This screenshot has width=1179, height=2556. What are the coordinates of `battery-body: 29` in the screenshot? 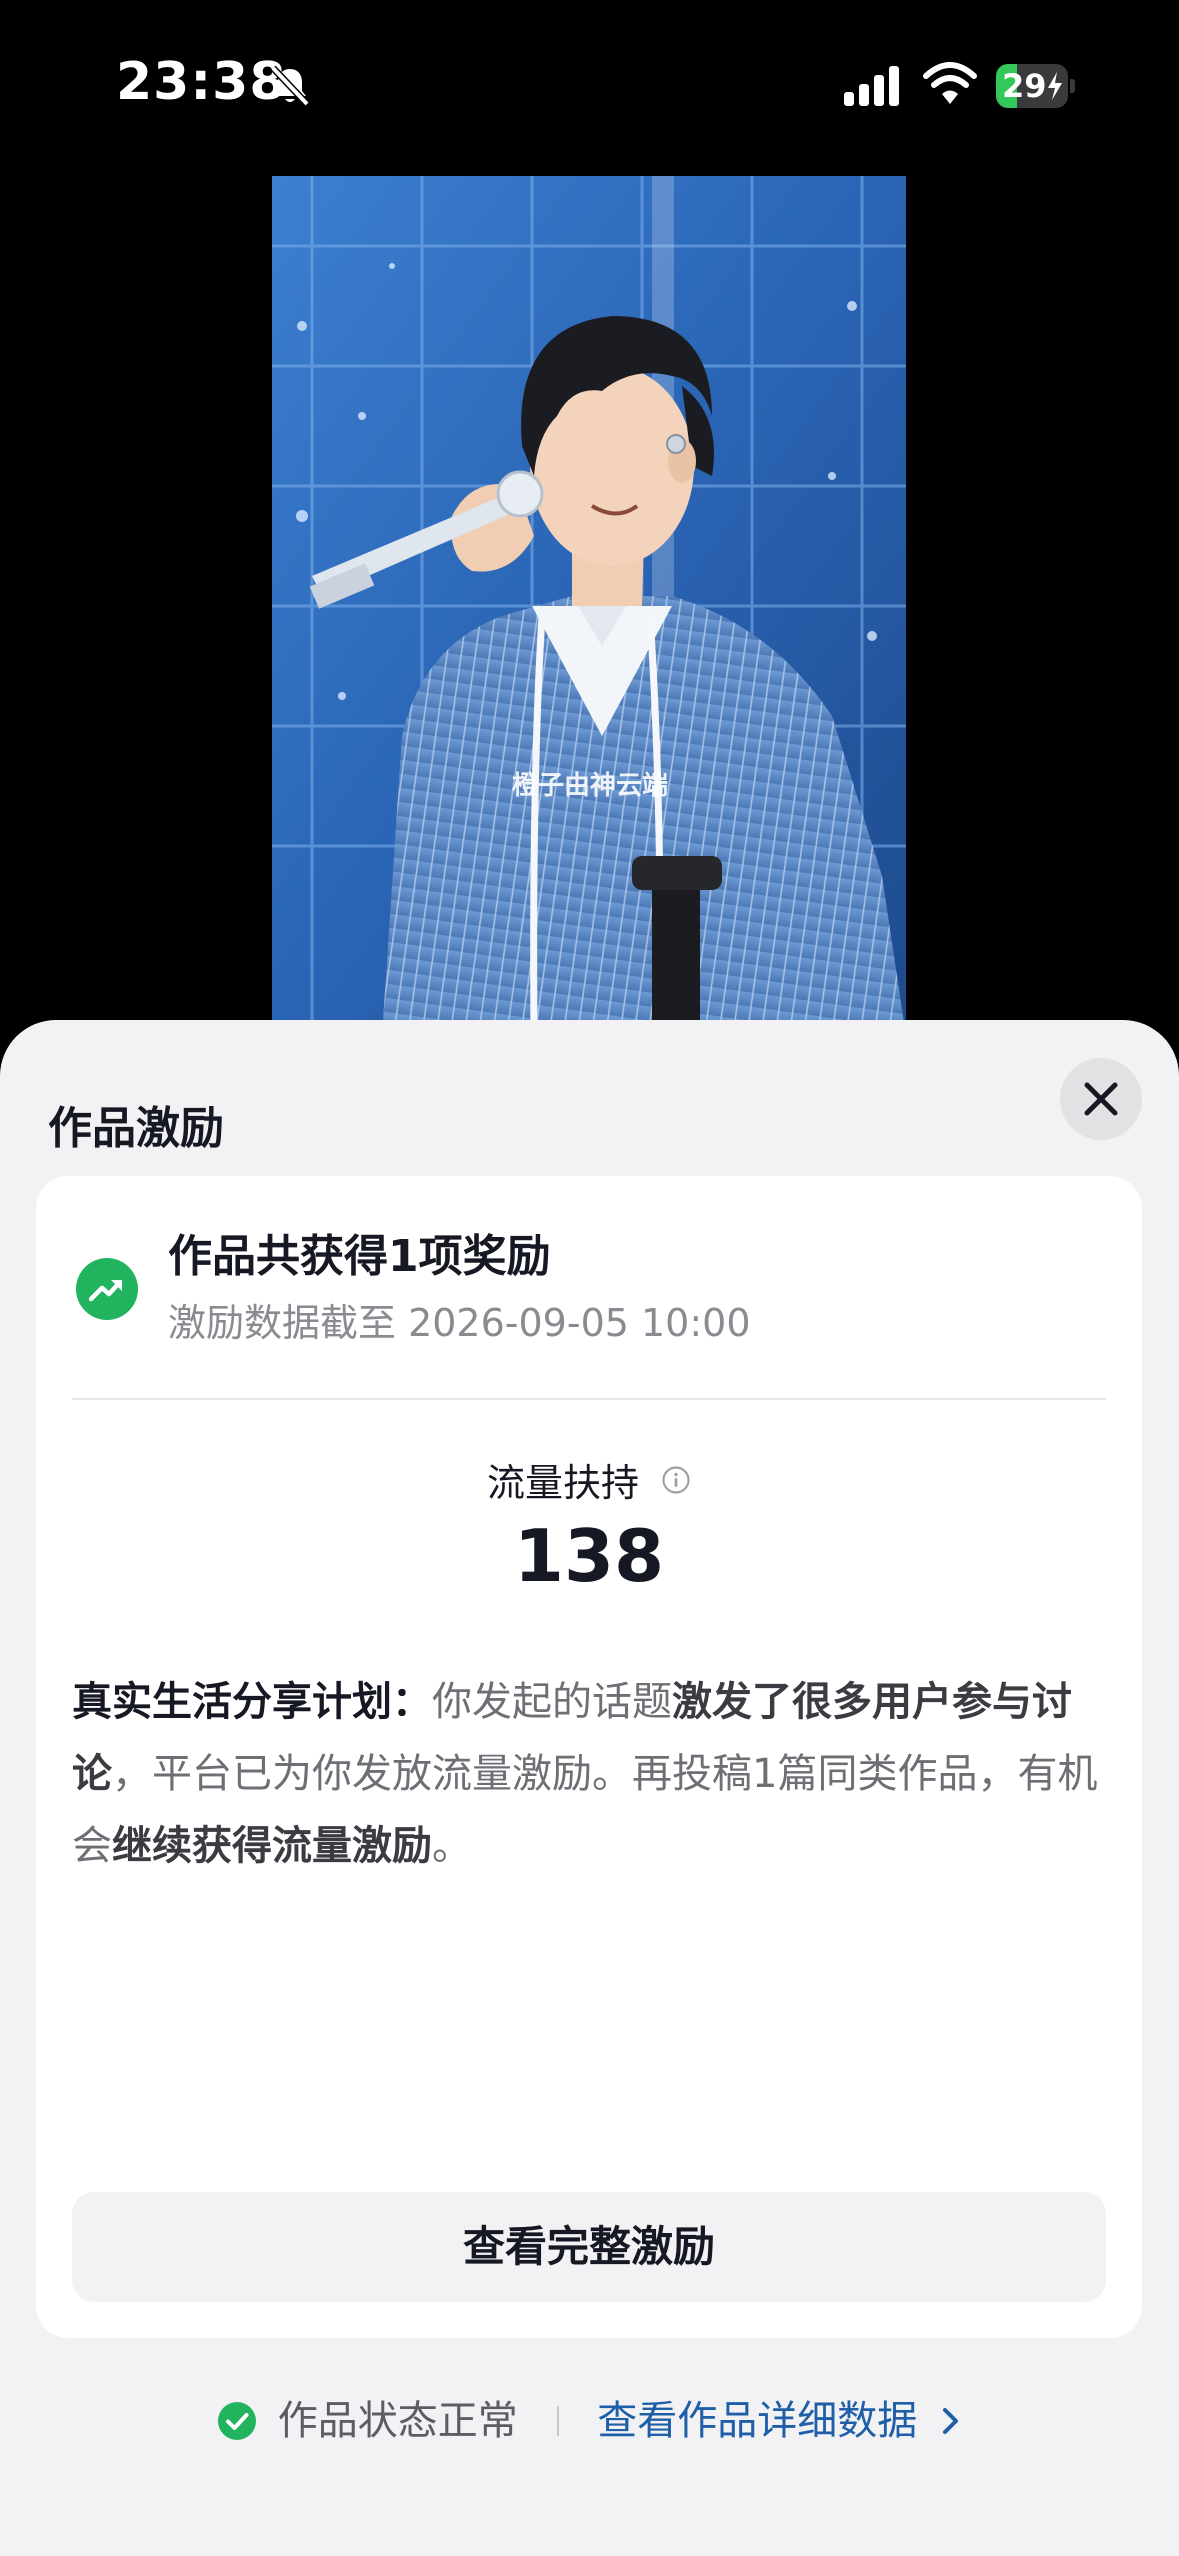 It's located at (1032, 86).